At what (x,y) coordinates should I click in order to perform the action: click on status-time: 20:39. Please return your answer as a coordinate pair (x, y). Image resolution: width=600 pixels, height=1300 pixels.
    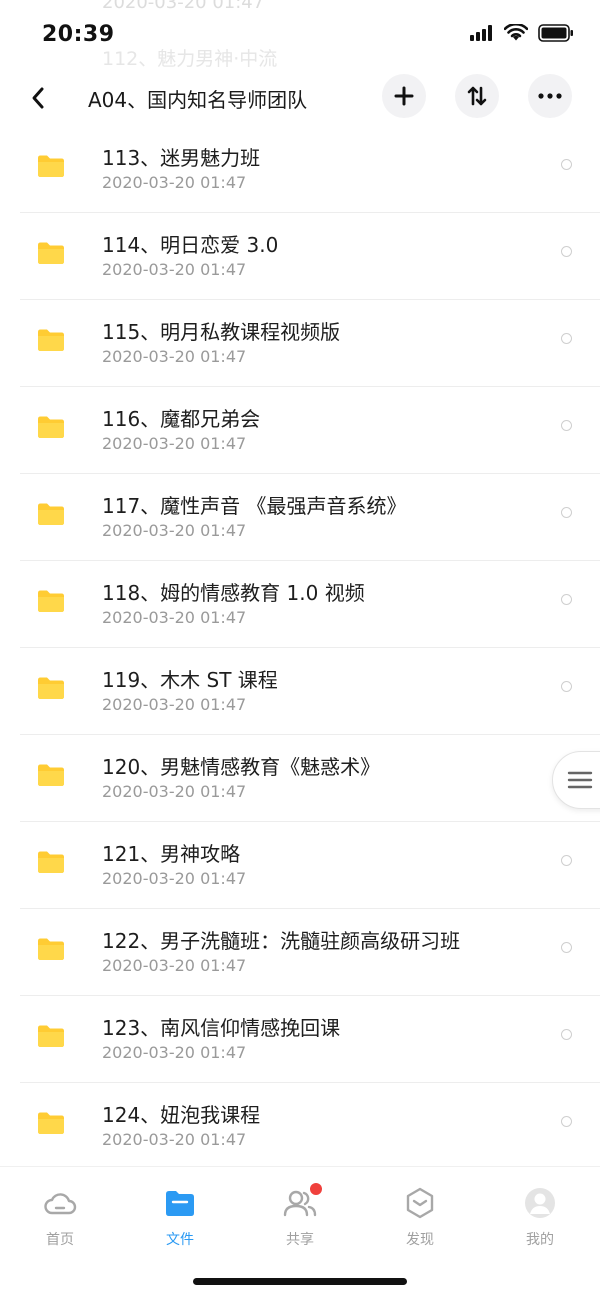
    Looking at the image, I should click on (78, 34).